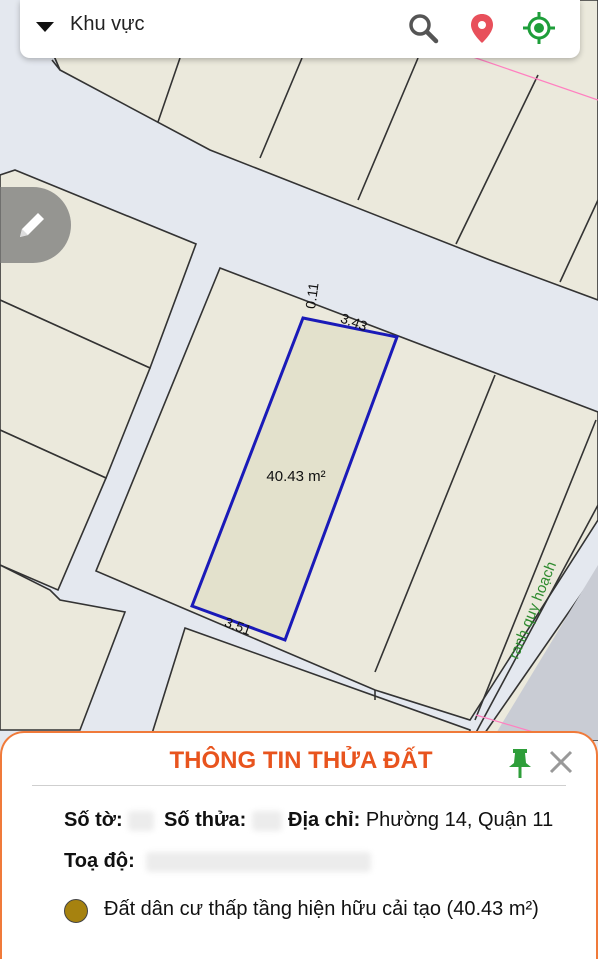 The width and height of the screenshot is (598, 959). Describe the element at coordinates (93, 820) in the screenshot. I see `sheet-number-label: Số tờ:` at that location.